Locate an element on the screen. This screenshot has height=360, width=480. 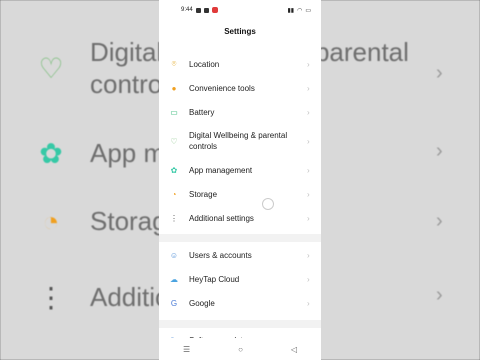
item-label: Digital Wellbeing & parental controls is located at coordinates (238, 141).